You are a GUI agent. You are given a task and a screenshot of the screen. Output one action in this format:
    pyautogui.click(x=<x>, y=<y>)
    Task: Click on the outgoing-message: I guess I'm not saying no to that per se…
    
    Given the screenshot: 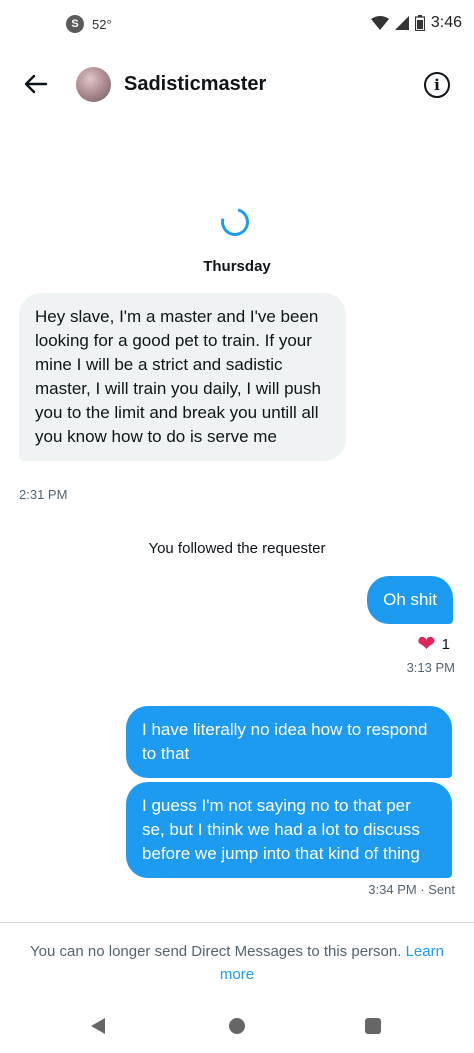 What is the action you would take?
    pyautogui.click(x=289, y=830)
    